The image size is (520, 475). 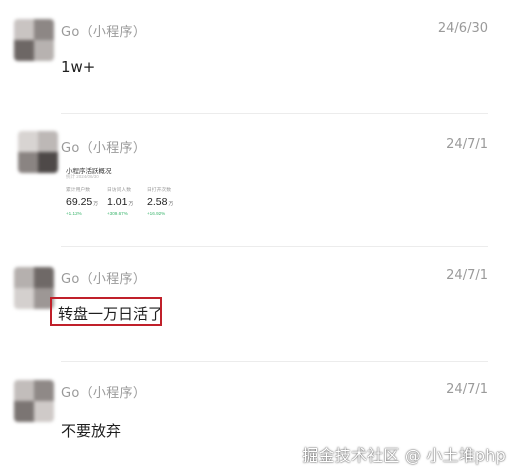 What do you see at coordinates (106, 311) in the screenshot?
I see `highlight-box` at bounding box center [106, 311].